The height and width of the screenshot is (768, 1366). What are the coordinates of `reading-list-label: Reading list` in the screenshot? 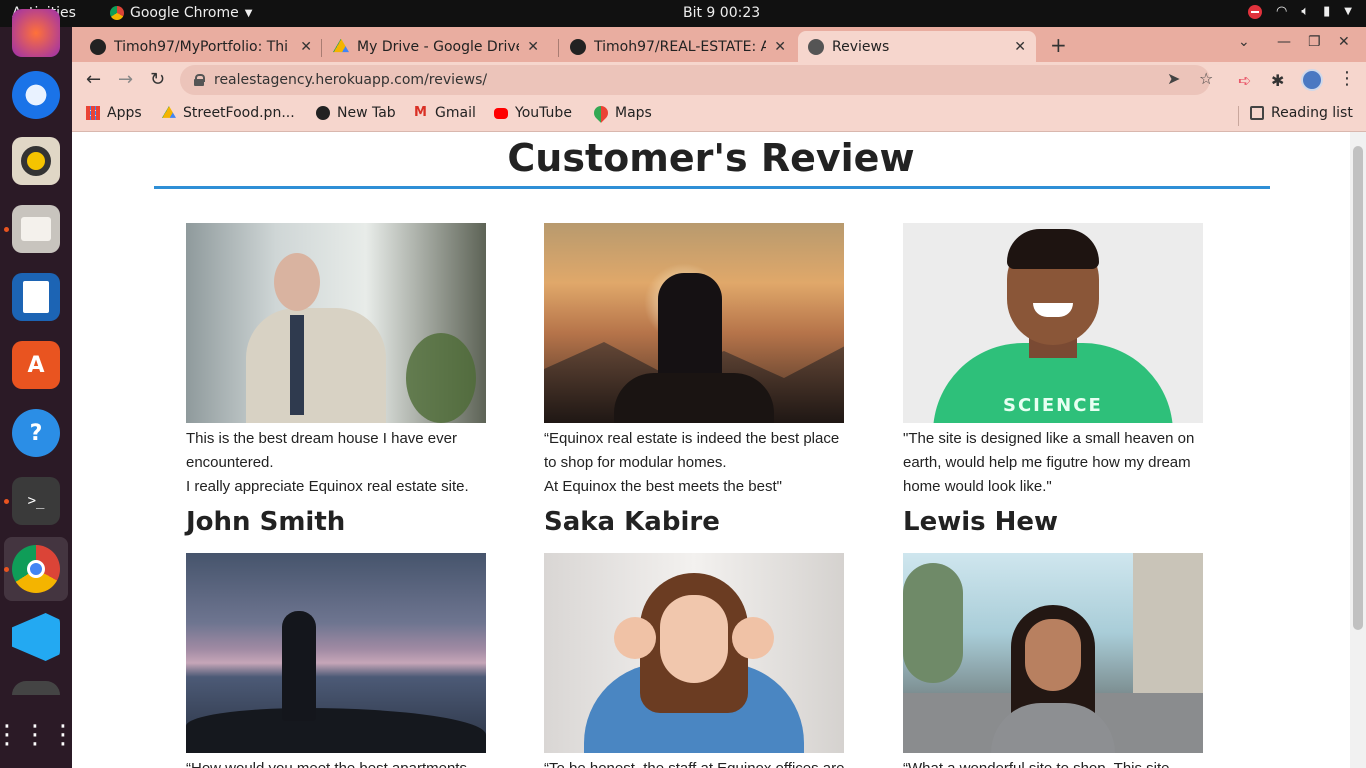 It's located at (1312, 113).